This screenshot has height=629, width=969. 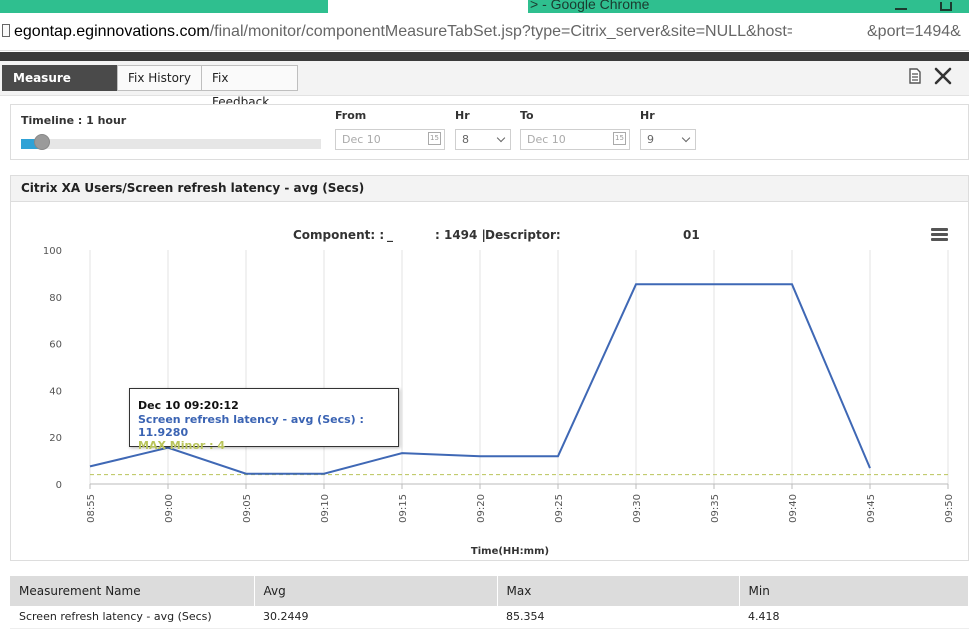 What do you see at coordinates (939, 234) in the screenshot?
I see `chart-menu-icon` at bounding box center [939, 234].